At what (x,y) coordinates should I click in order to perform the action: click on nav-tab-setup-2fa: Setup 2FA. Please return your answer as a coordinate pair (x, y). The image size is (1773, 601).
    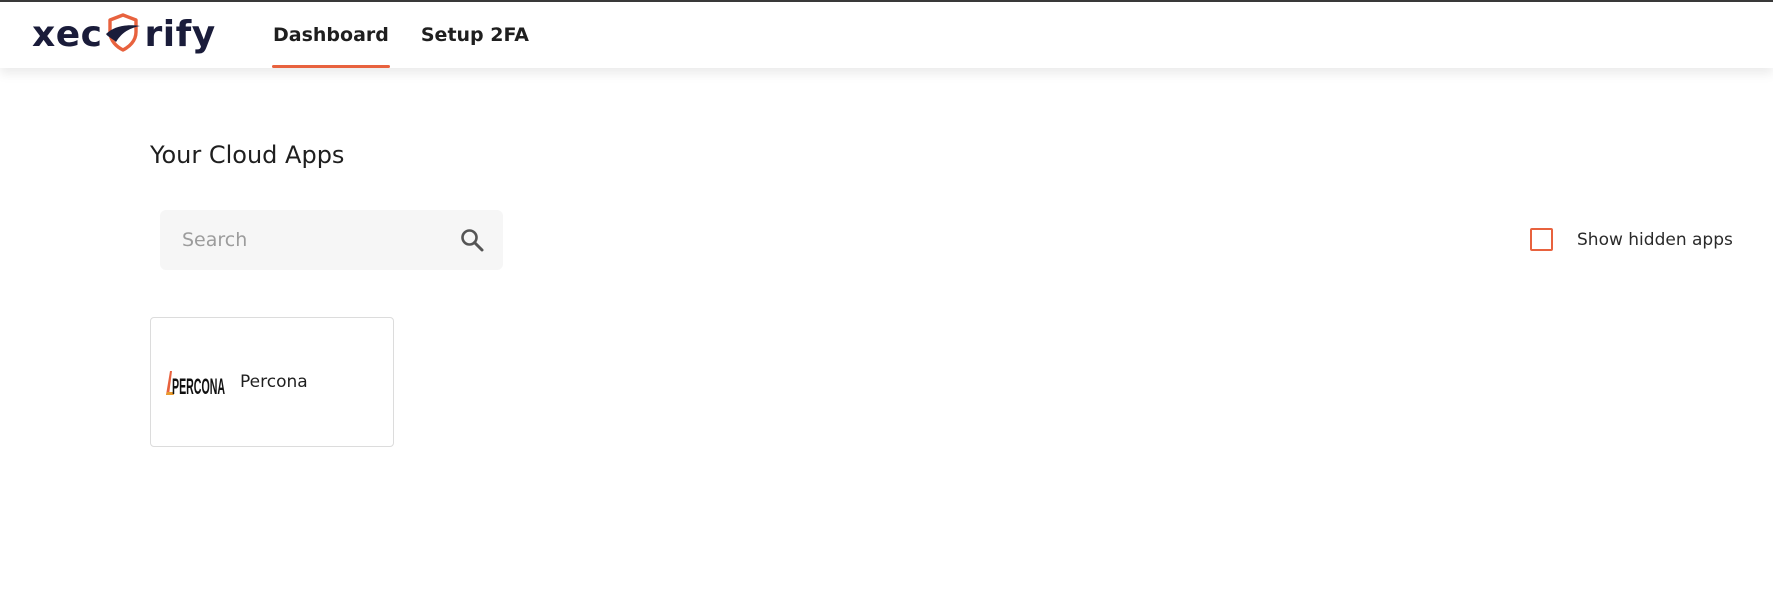
    Looking at the image, I should click on (475, 35).